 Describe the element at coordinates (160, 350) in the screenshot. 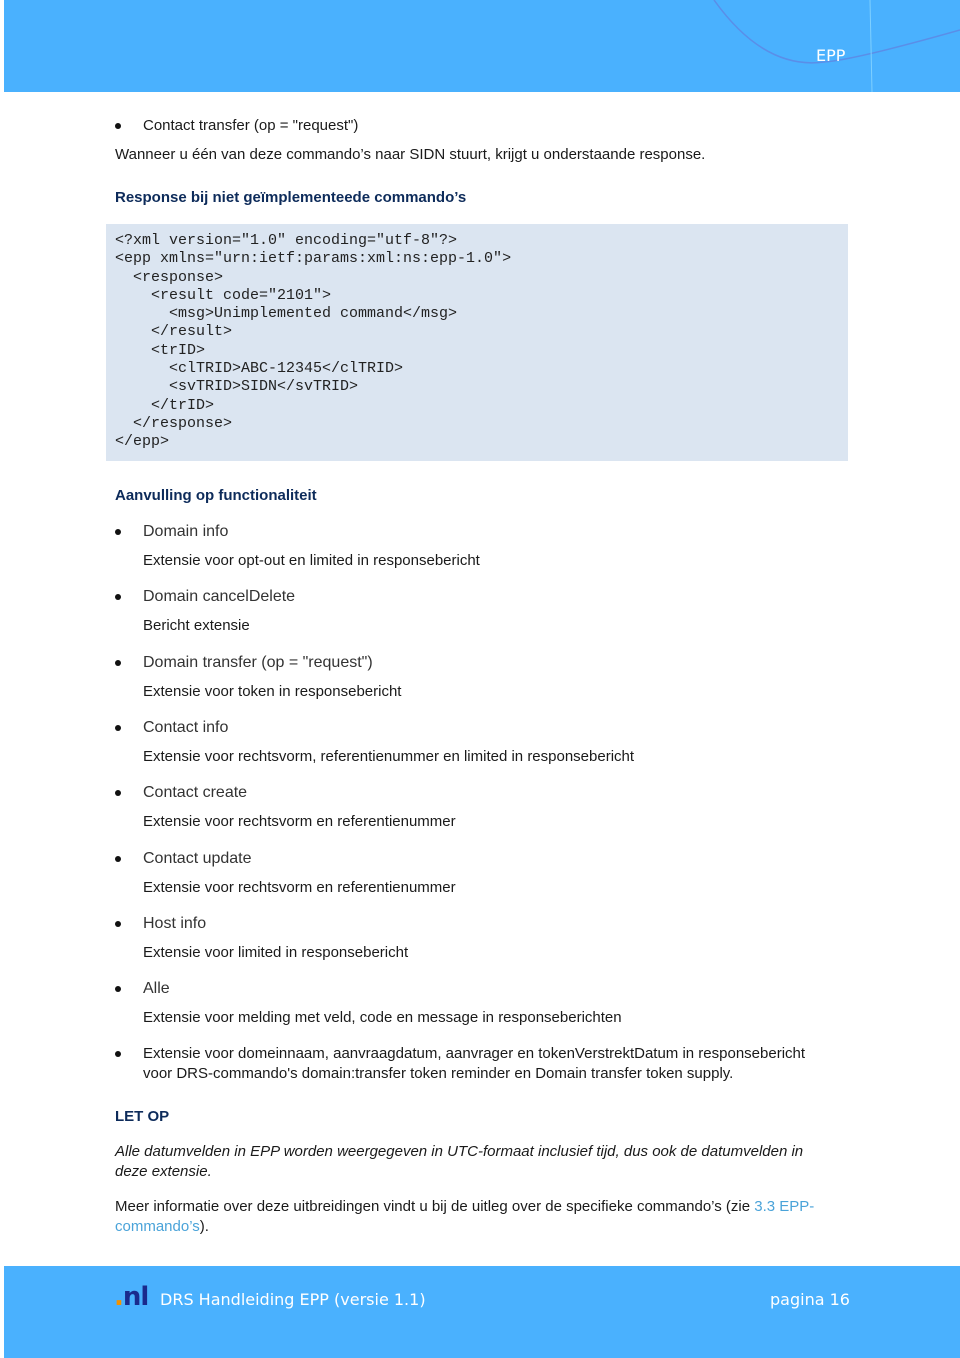

I see `code-line: <trID>` at that location.